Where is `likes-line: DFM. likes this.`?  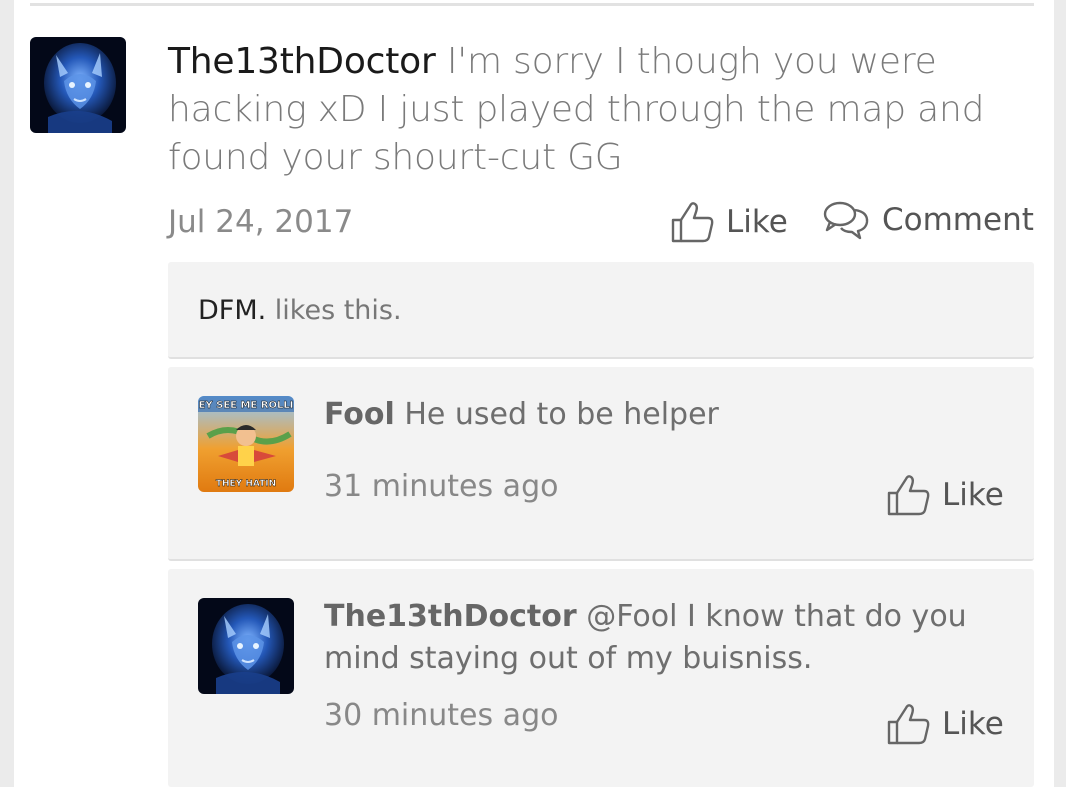
likes-line: DFM. likes this. is located at coordinates (300, 311).